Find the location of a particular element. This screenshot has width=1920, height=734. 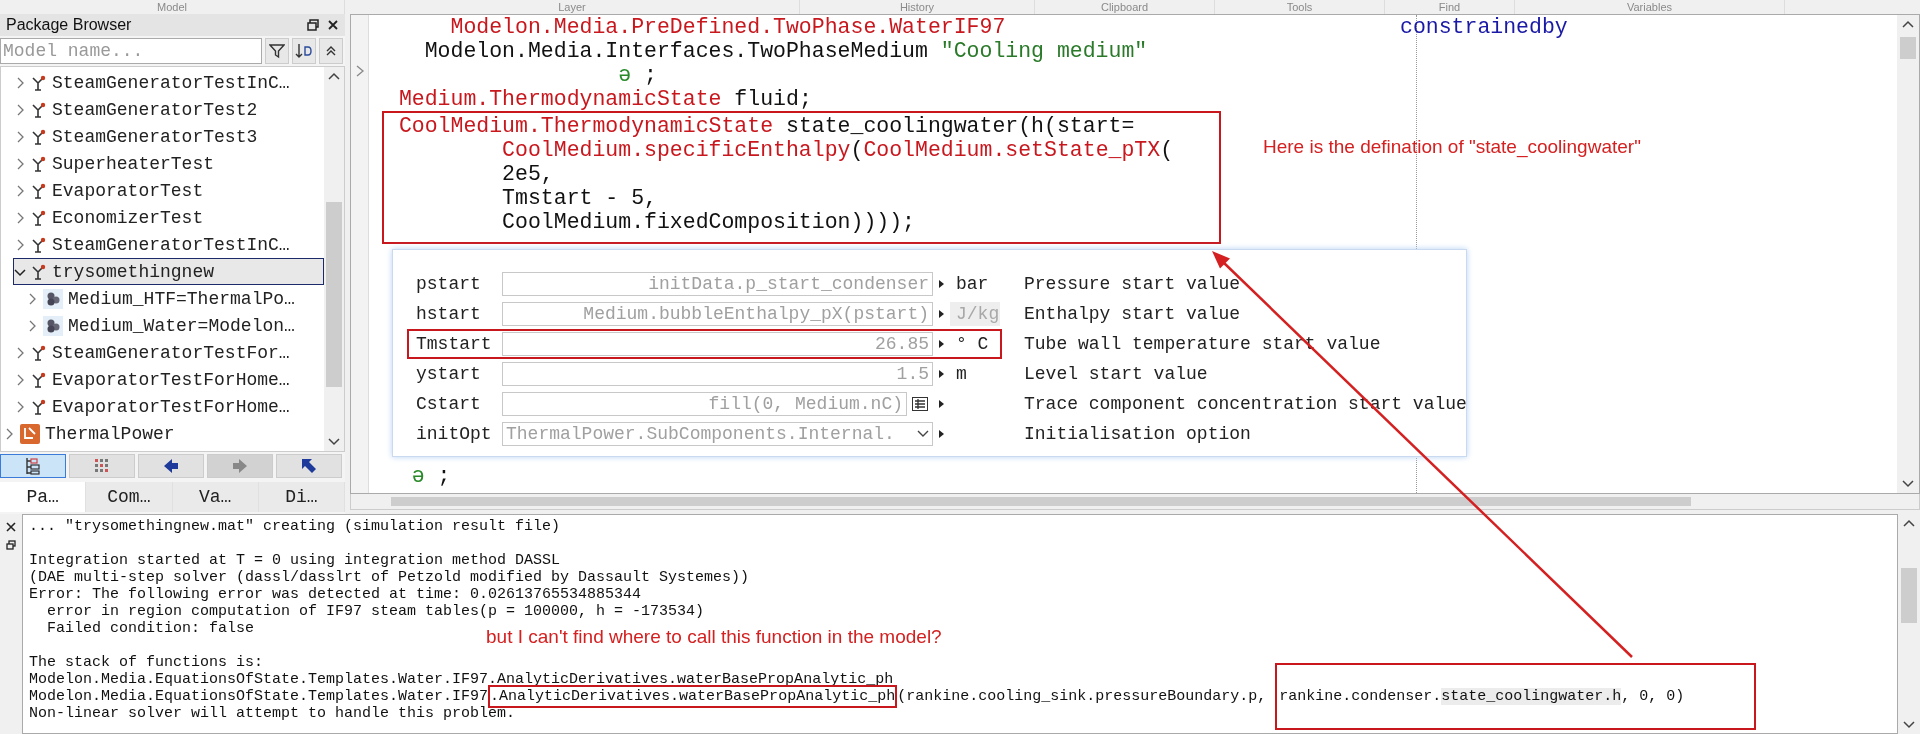

log-text: (DAE multi-step solver (dassl/dasslrt of Petzold modified by Dassault Systemes)) is located at coordinates (389, 577).